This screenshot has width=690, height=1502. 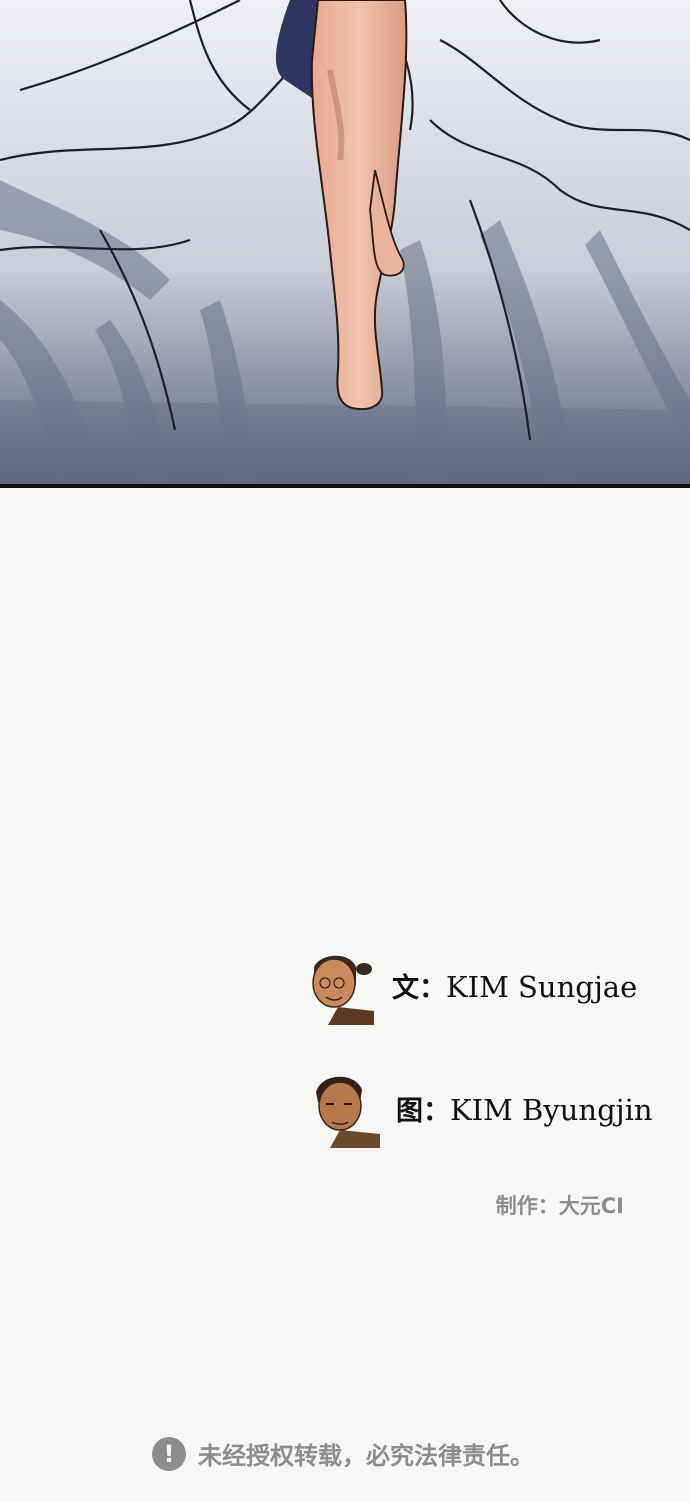 I want to click on writer-credit: 文：KIM Sungjae, so click(x=467, y=985).